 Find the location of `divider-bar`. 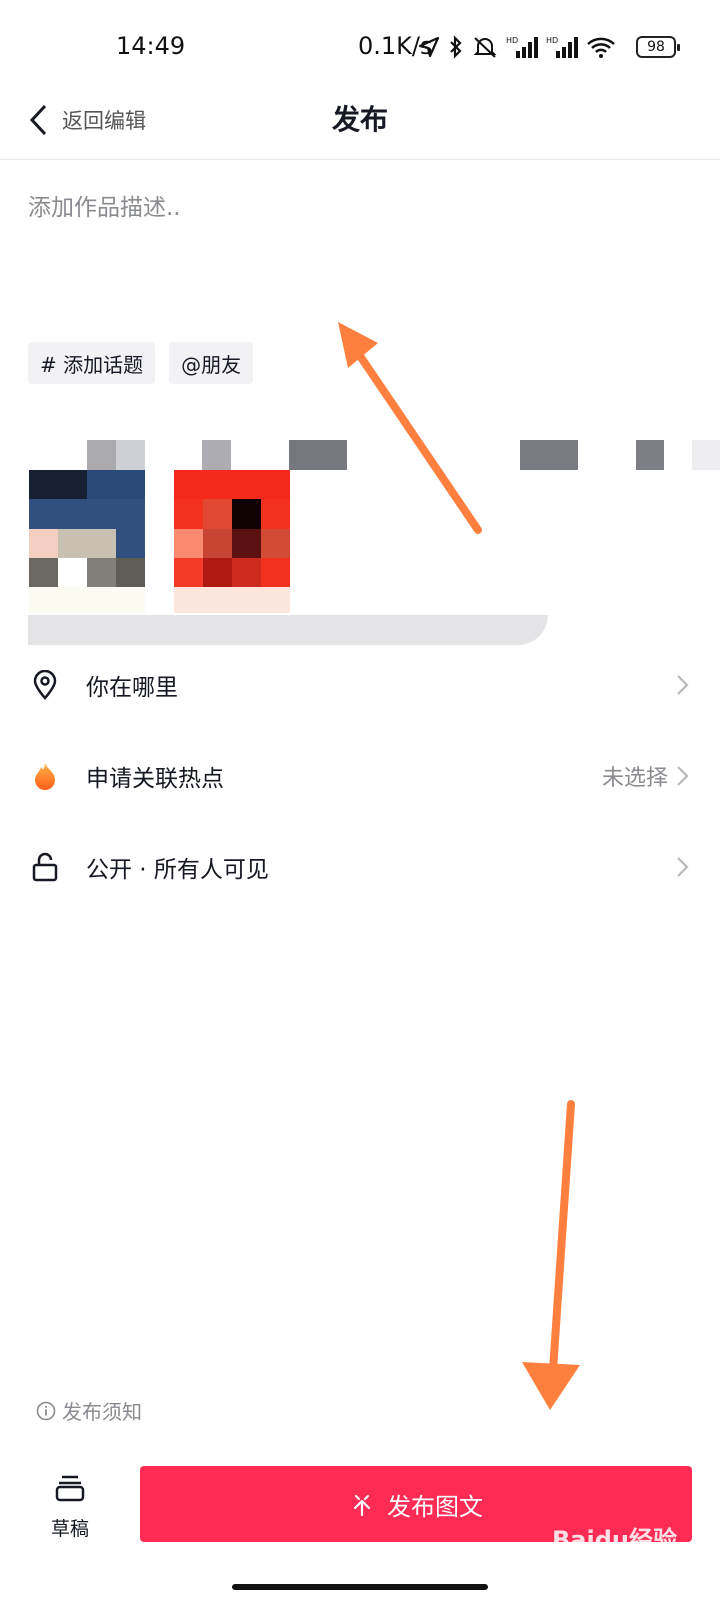

divider-bar is located at coordinates (288, 630).